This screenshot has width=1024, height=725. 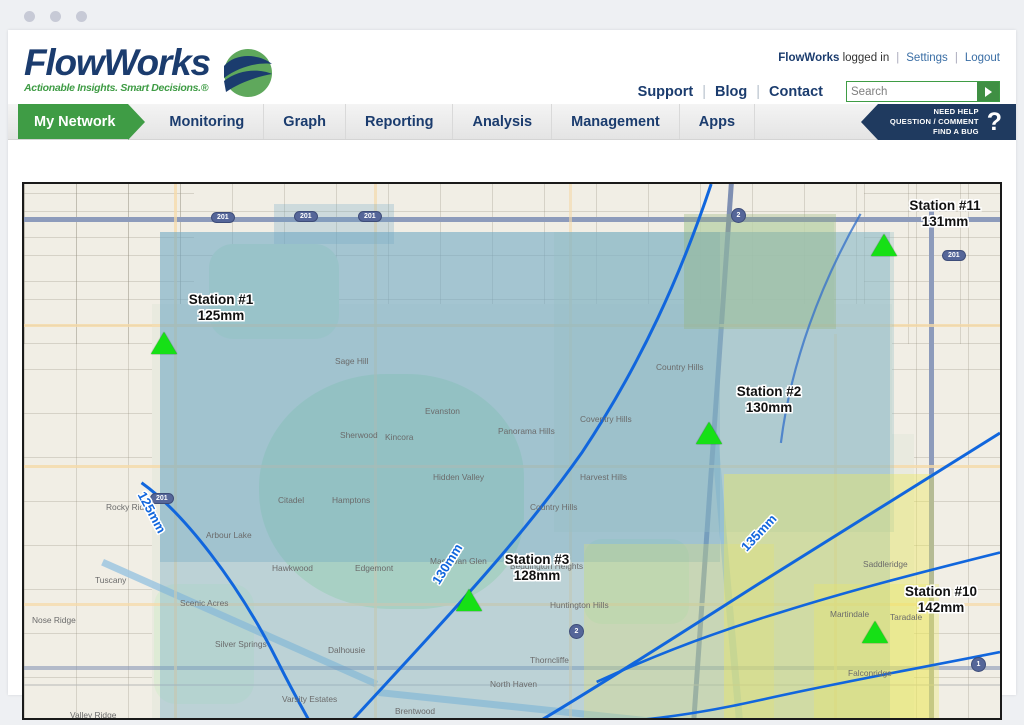 What do you see at coordinates (374, 568) in the screenshot?
I see `place-label: Edgemont` at bounding box center [374, 568].